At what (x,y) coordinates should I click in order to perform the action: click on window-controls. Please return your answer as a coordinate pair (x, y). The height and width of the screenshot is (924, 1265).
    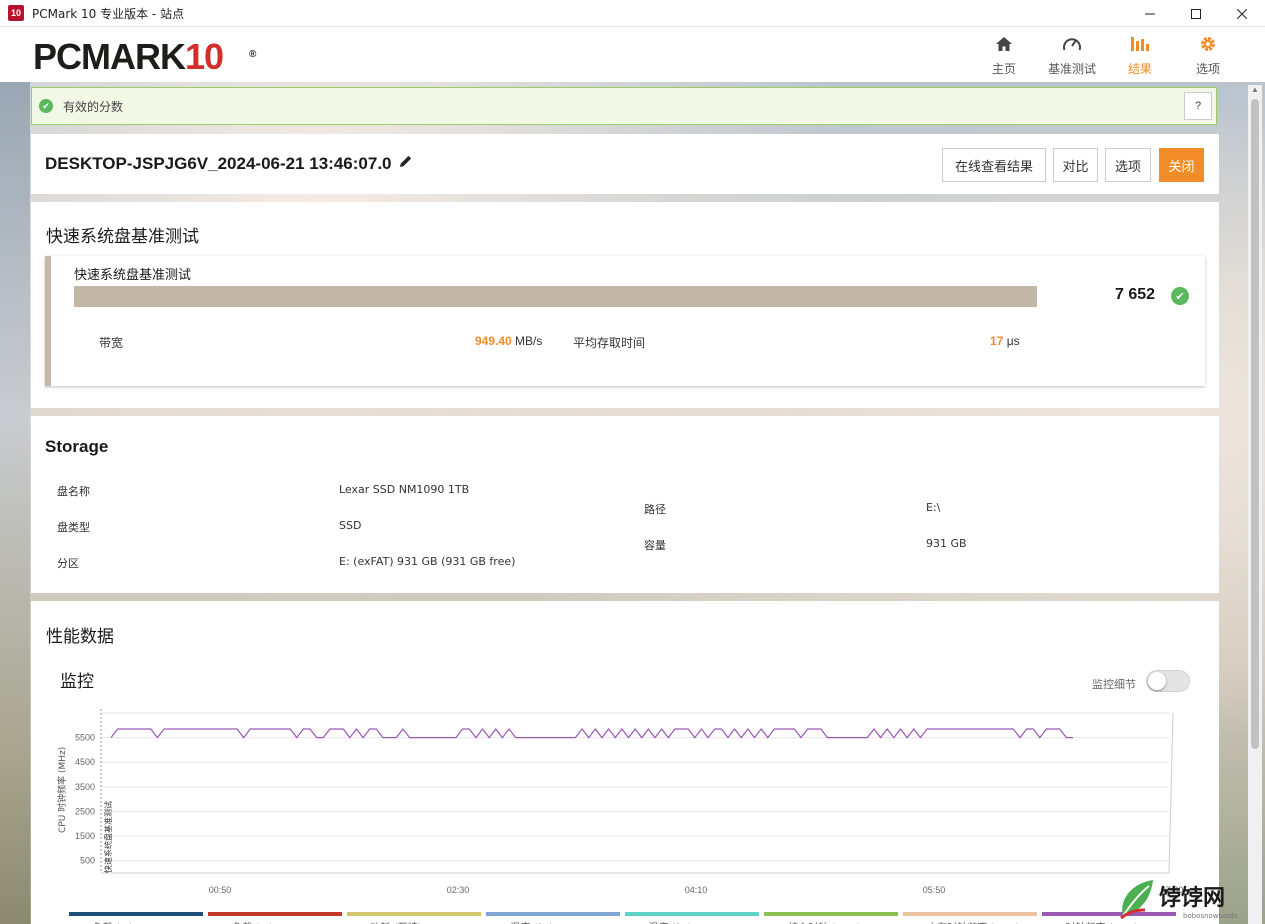
    Looking at the image, I should click on (1196, 13).